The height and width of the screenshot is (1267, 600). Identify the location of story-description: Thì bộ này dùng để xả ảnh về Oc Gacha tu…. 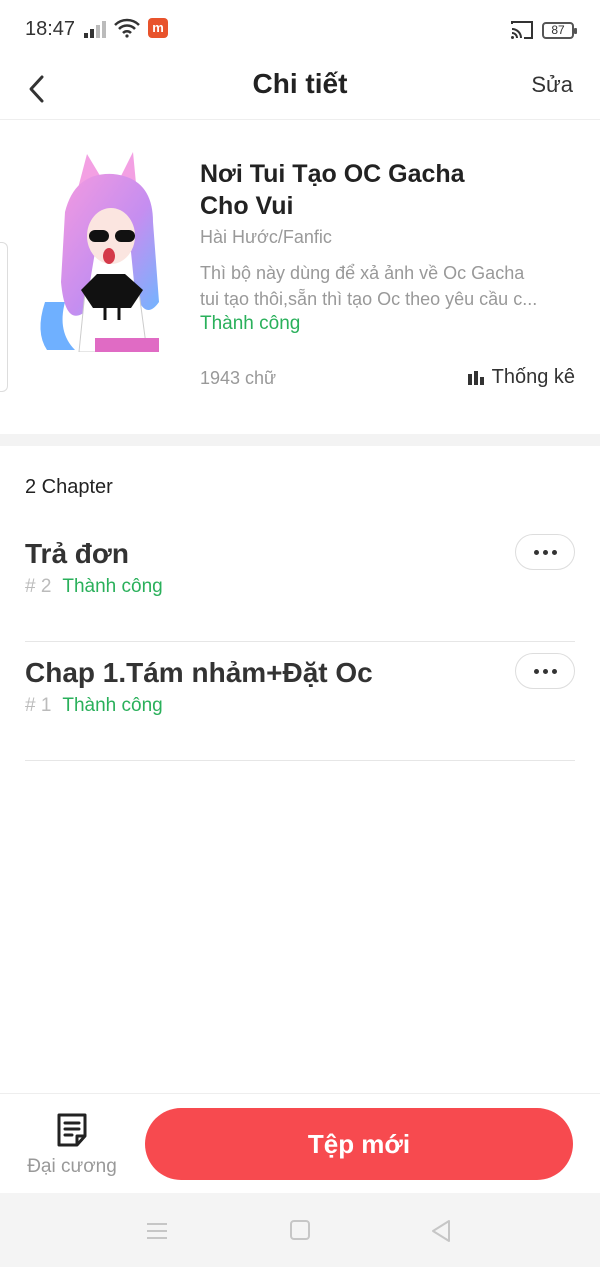
(387, 286).